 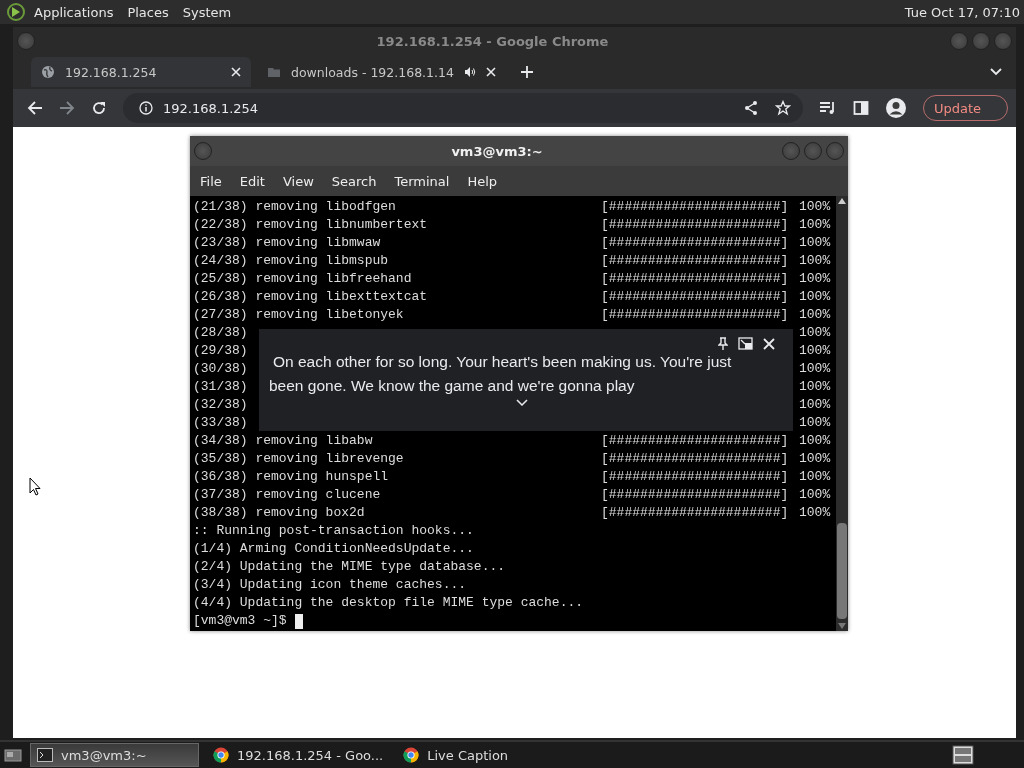 What do you see at coordinates (299, 459) in the screenshot?
I see `terminal-line: (35/38) removing librevenge` at bounding box center [299, 459].